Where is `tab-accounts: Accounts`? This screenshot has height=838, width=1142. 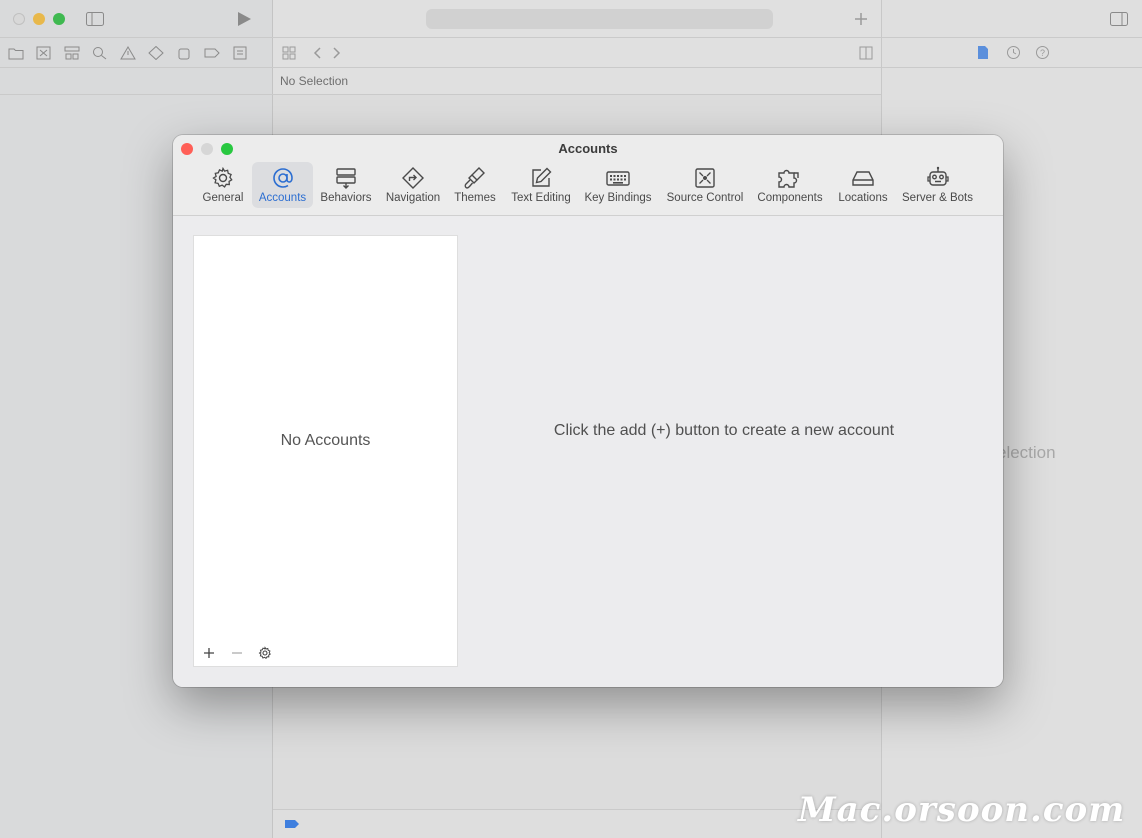
tab-accounts: Accounts is located at coordinates (282, 185).